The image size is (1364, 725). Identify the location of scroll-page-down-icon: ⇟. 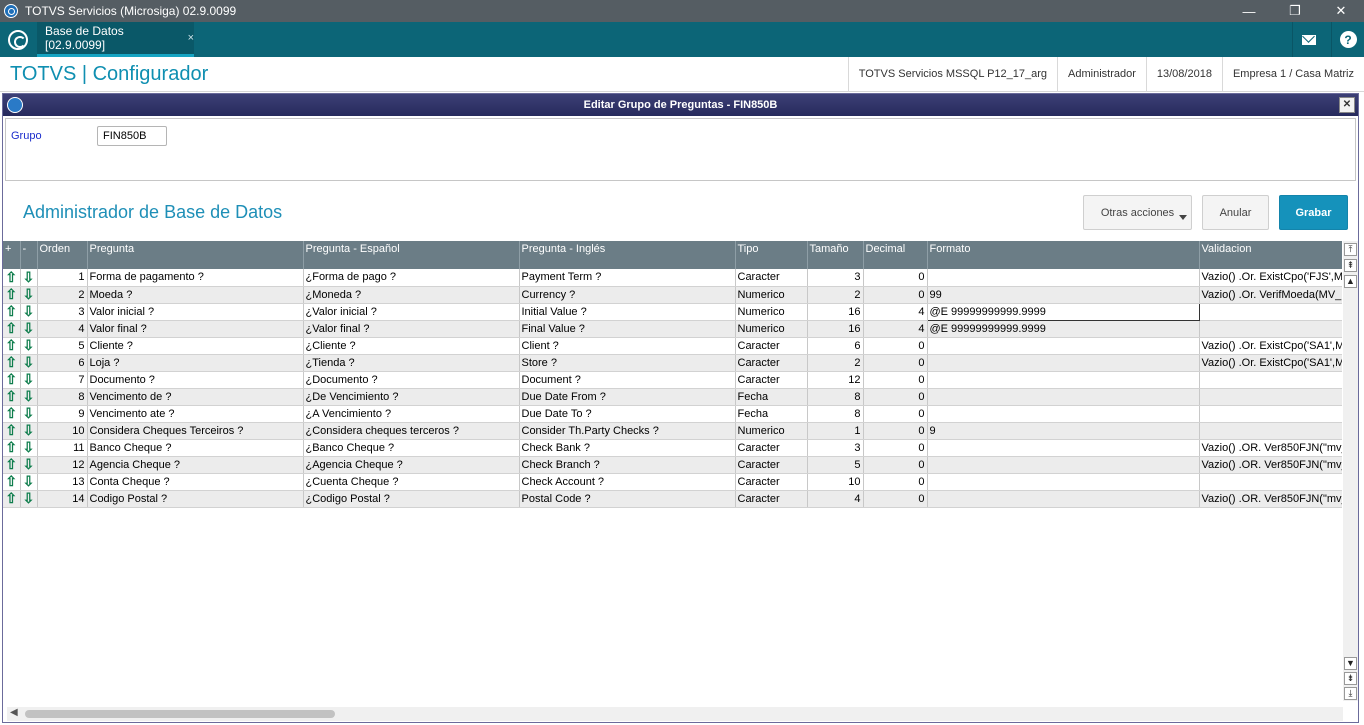
(1350, 678).